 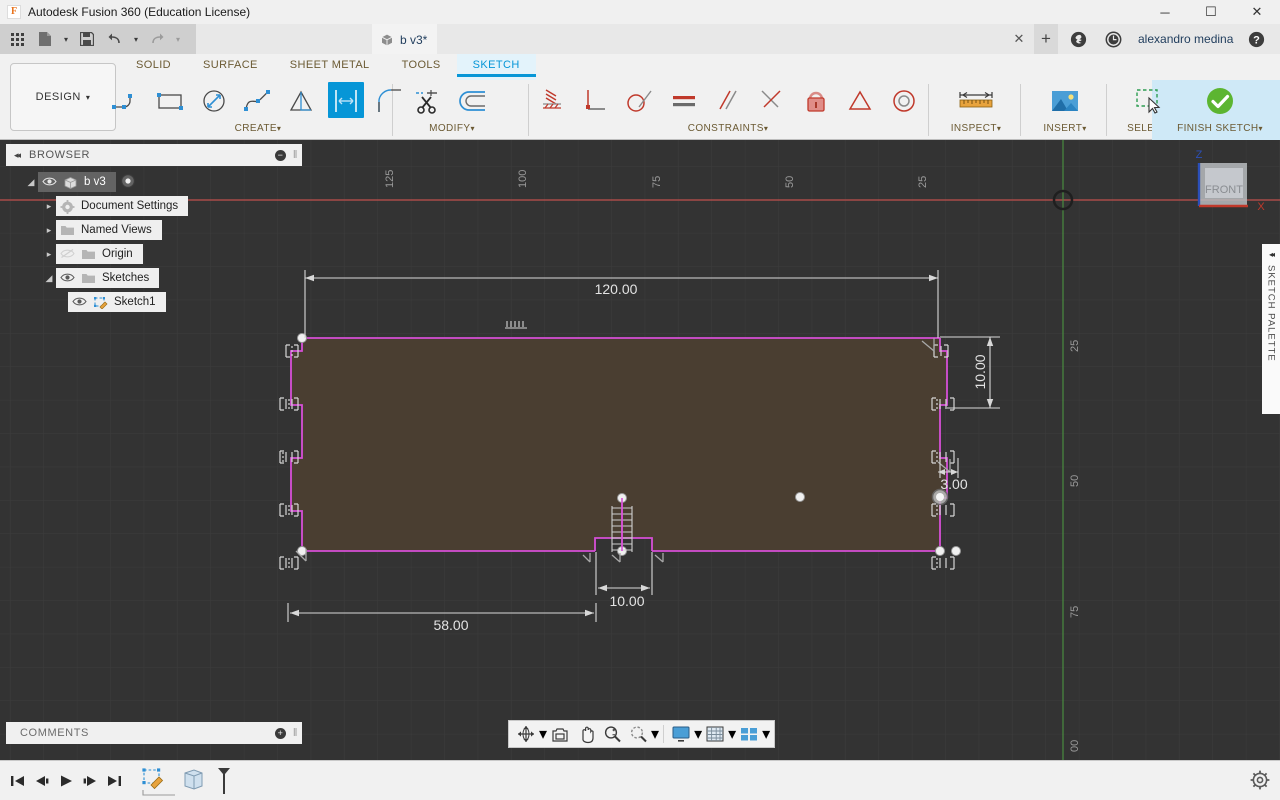 I want to click on tree-item-named-views: ▸ Named Views, so click(x=154, y=230).